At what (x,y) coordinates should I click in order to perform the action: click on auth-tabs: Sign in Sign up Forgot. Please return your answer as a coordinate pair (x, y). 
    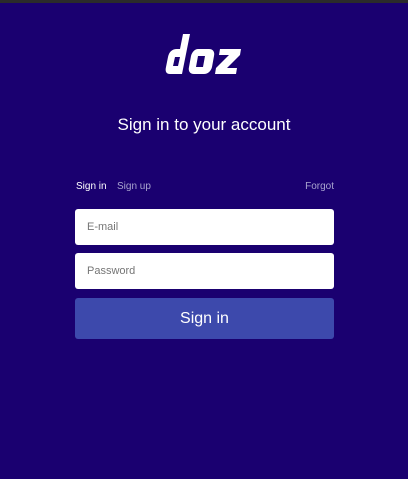
    Looking at the image, I should click on (205, 188).